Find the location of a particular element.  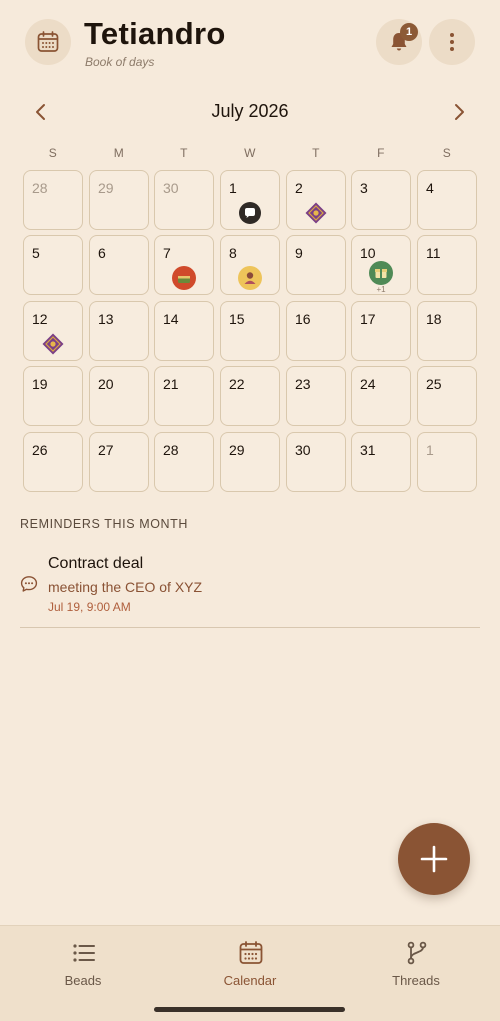

day-number: 13 is located at coordinates (106, 319).